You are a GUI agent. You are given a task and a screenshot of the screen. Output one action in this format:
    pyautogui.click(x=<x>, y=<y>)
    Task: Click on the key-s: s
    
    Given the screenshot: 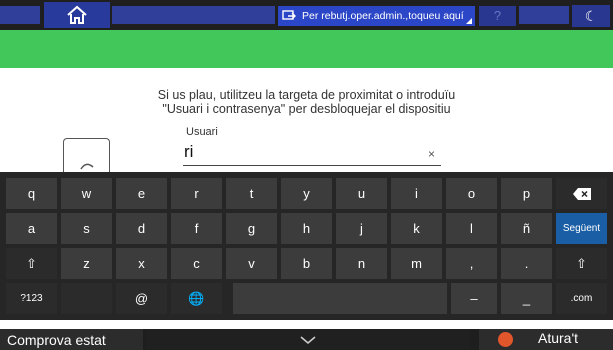 What is the action you would take?
    pyautogui.click(x=86, y=228)
    